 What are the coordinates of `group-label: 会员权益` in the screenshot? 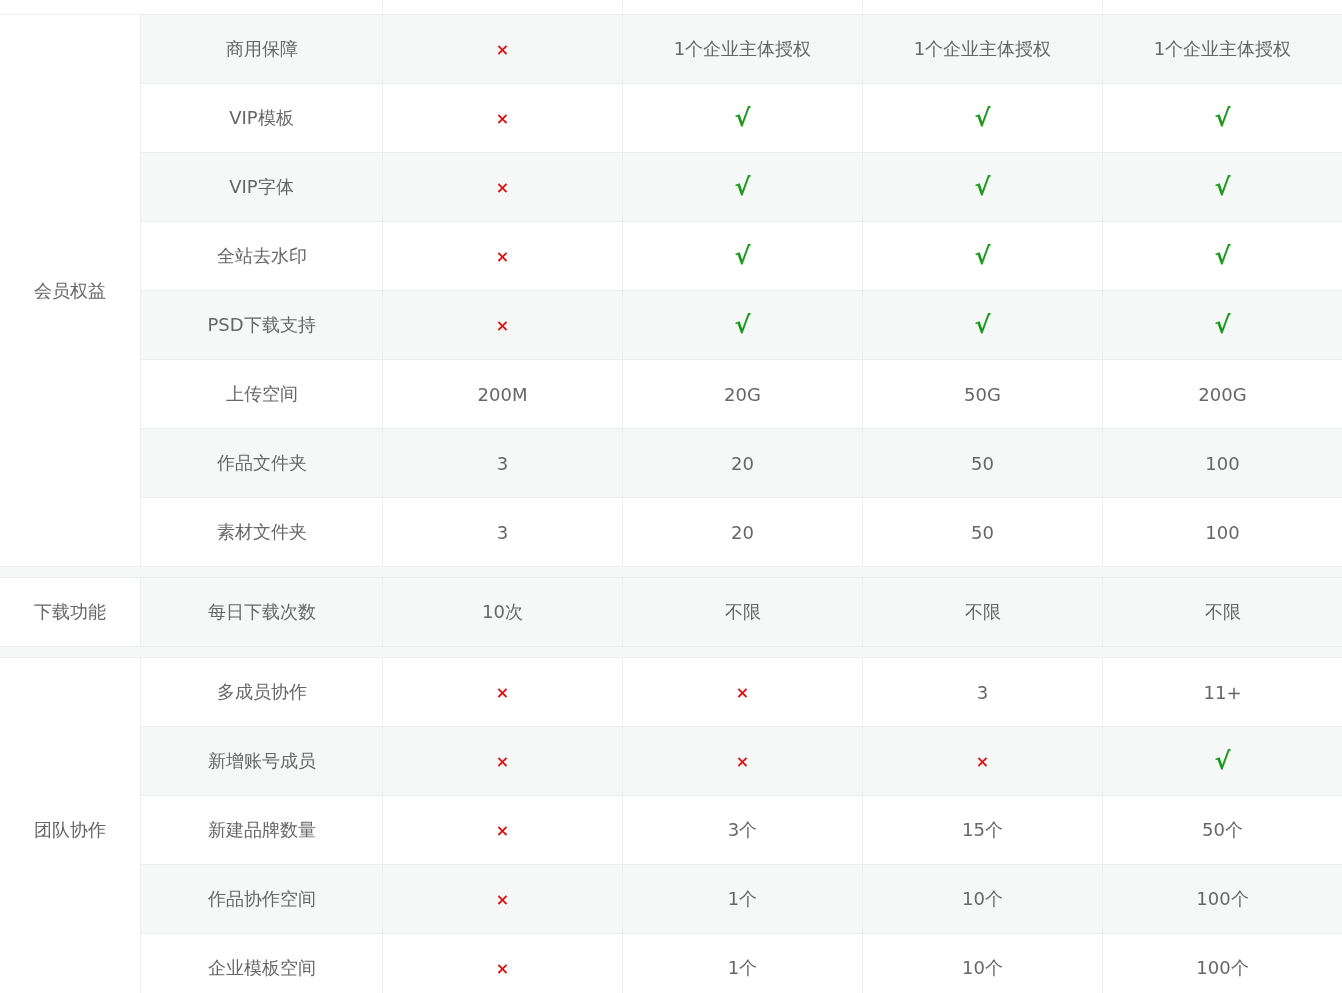 It's located at (70, 290).